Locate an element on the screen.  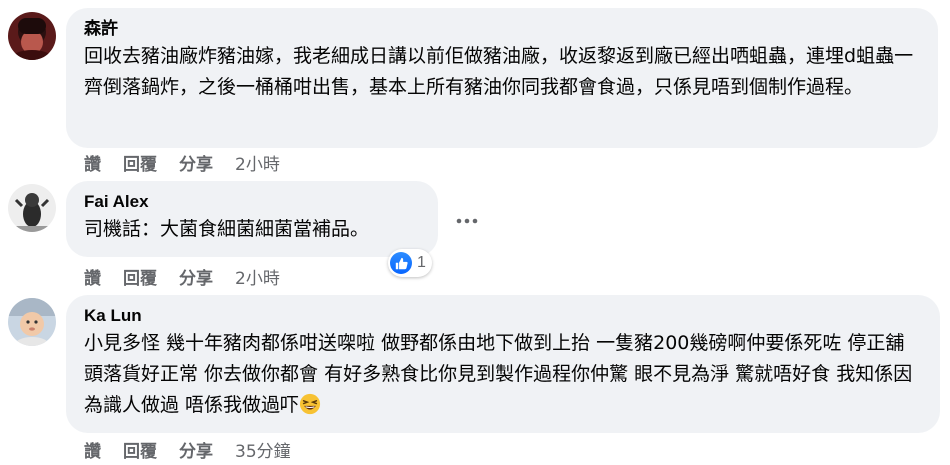
reaction-summary: 1 is located at coordinates (410, 263).